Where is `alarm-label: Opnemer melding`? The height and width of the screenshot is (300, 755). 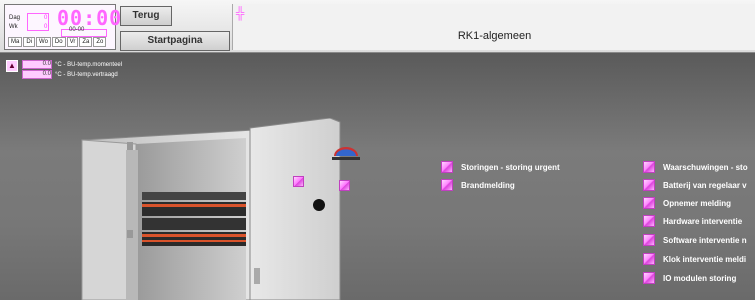 alarm-label: Opnemer melding is located at coordinates (697, 203).